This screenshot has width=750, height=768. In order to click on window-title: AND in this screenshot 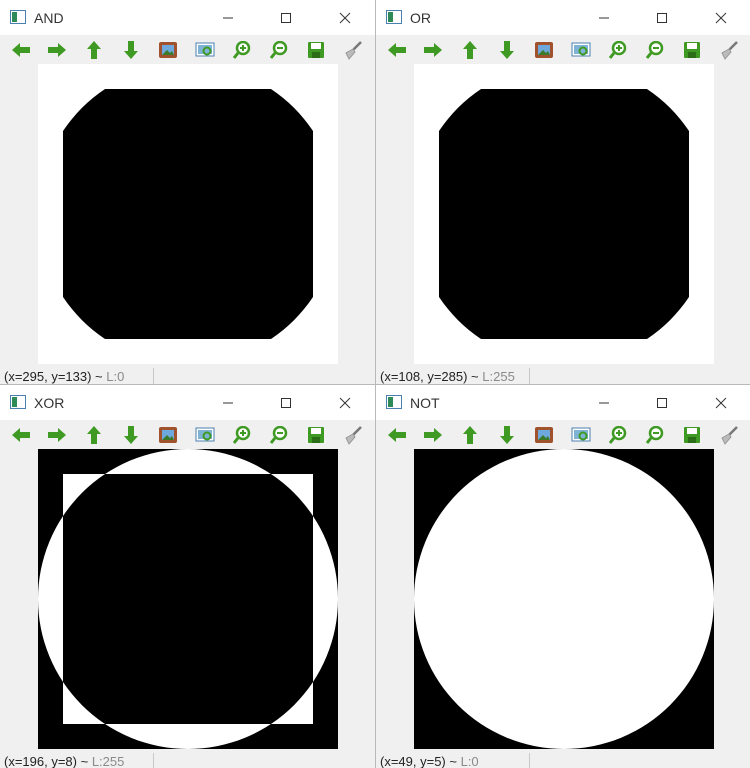, I will do `click(49, 18)`.